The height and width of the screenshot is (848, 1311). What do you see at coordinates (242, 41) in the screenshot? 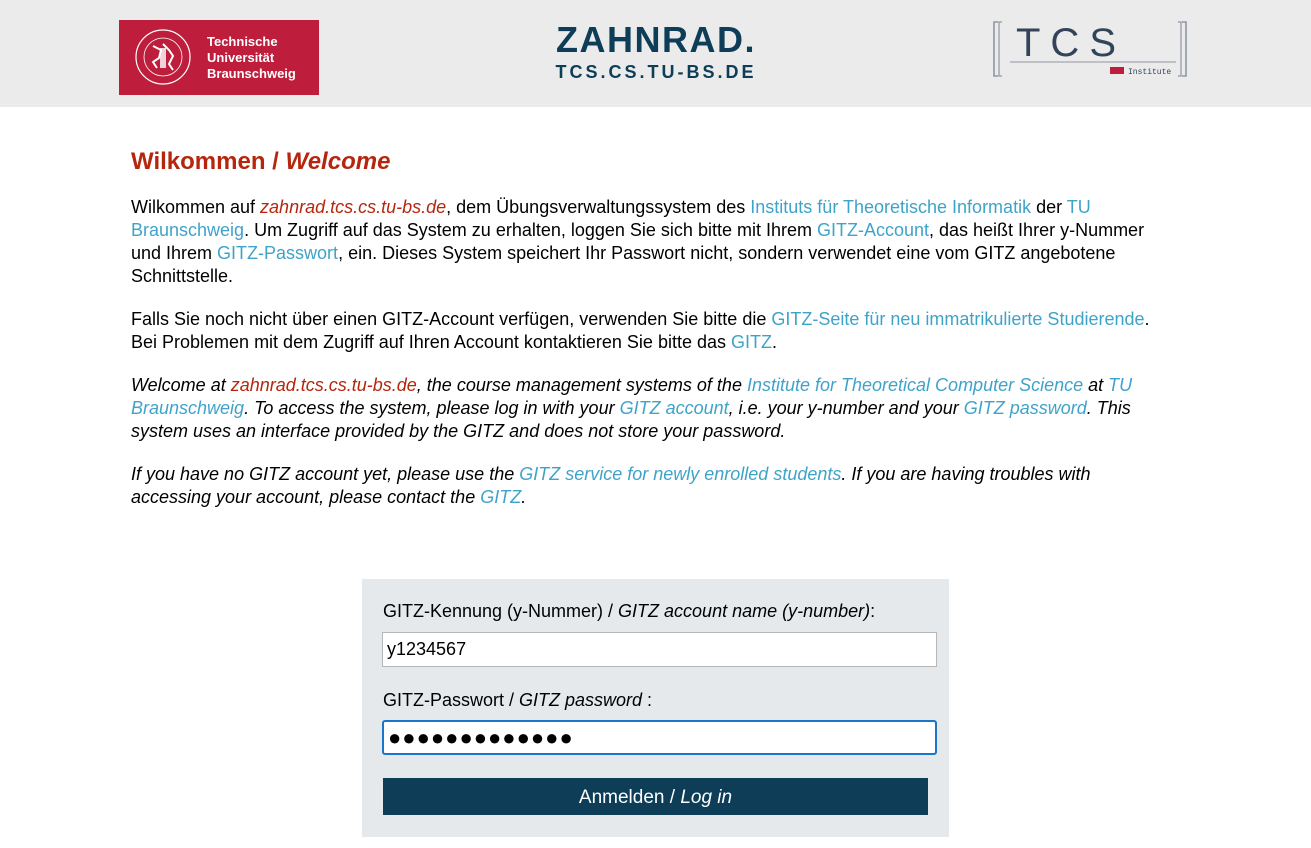
I see `tu-logo-line-1: Technische` at bounding box center [242, 41].